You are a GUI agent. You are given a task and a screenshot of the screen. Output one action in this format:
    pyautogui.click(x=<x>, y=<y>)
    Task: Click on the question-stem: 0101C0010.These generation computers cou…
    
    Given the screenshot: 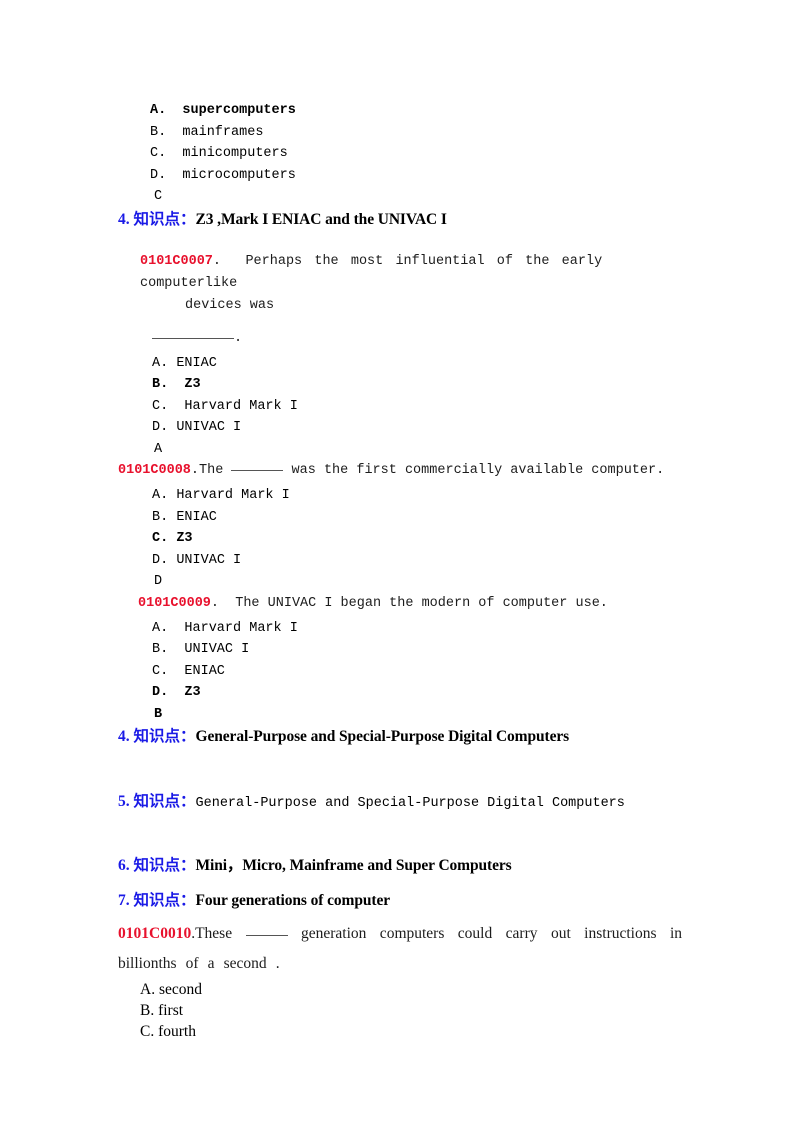 What is the action you would take?
    pyautogui.click(x=400, y=948)
    